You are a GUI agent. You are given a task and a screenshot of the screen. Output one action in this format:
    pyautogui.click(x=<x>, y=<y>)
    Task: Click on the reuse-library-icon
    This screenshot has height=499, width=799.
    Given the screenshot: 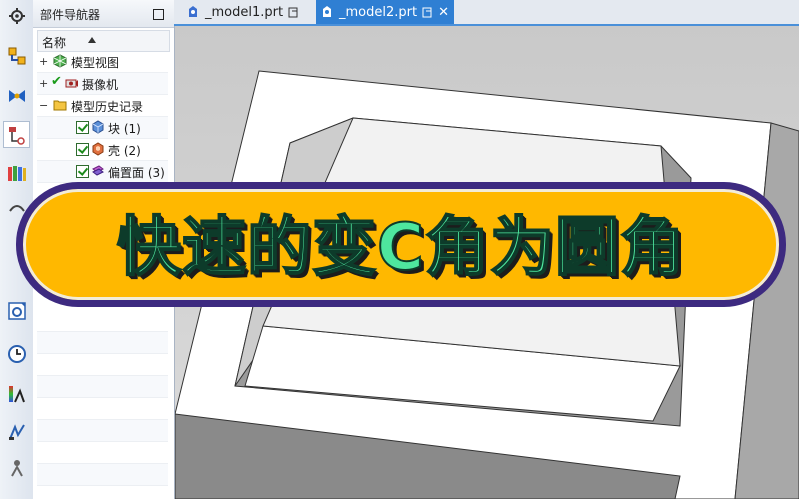 What is the action you would take?
    pyautogui.click(x=16, y=172)
    